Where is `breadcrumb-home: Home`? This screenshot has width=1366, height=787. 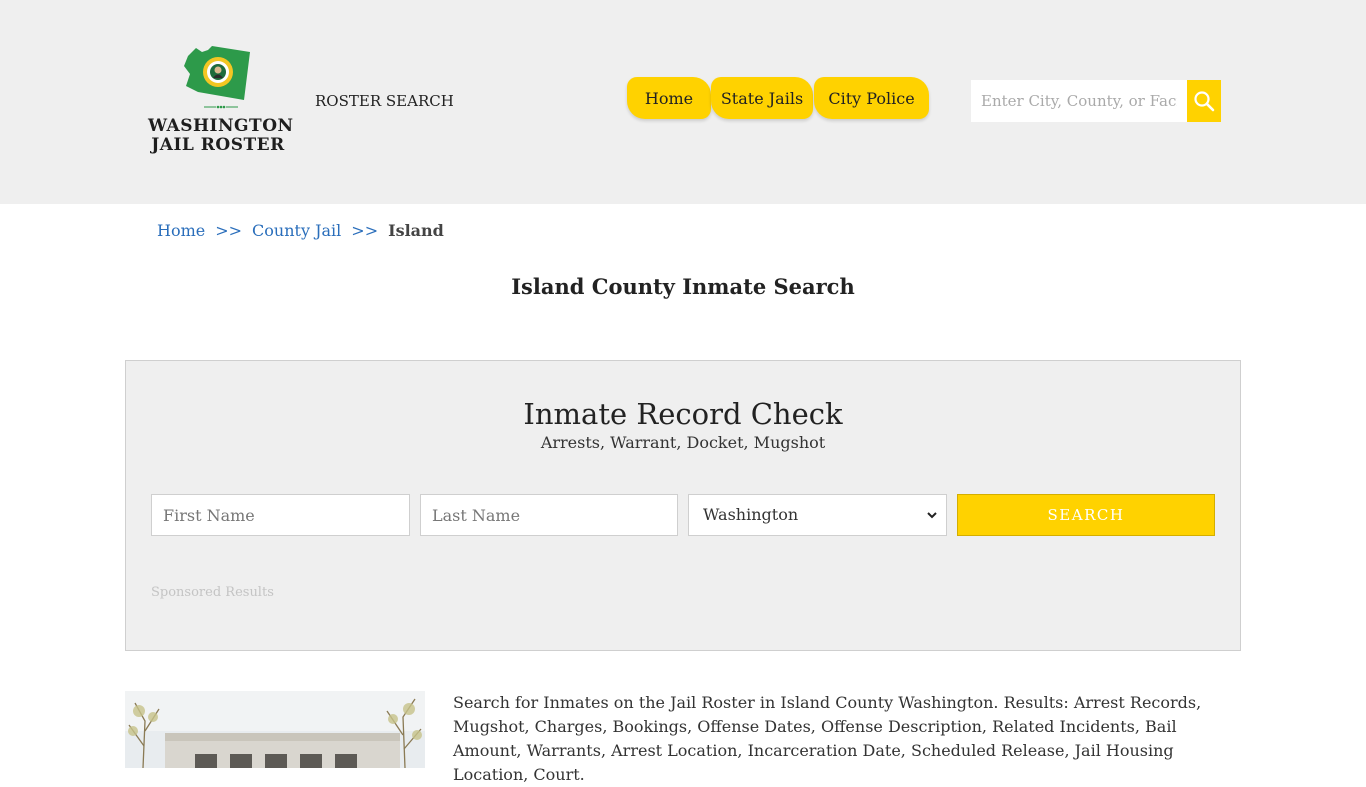
breadcrumb-home: Home is located at coordinates (181, 230).